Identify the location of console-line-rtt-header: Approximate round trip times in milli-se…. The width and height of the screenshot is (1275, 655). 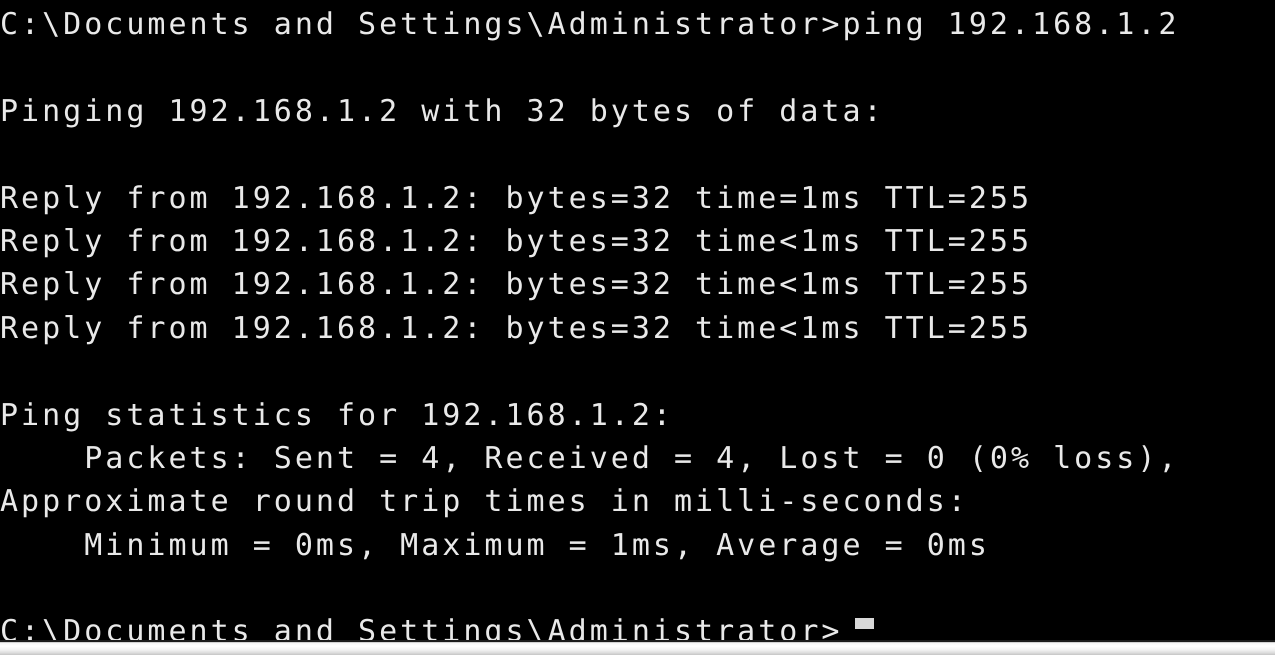
(484, 502).